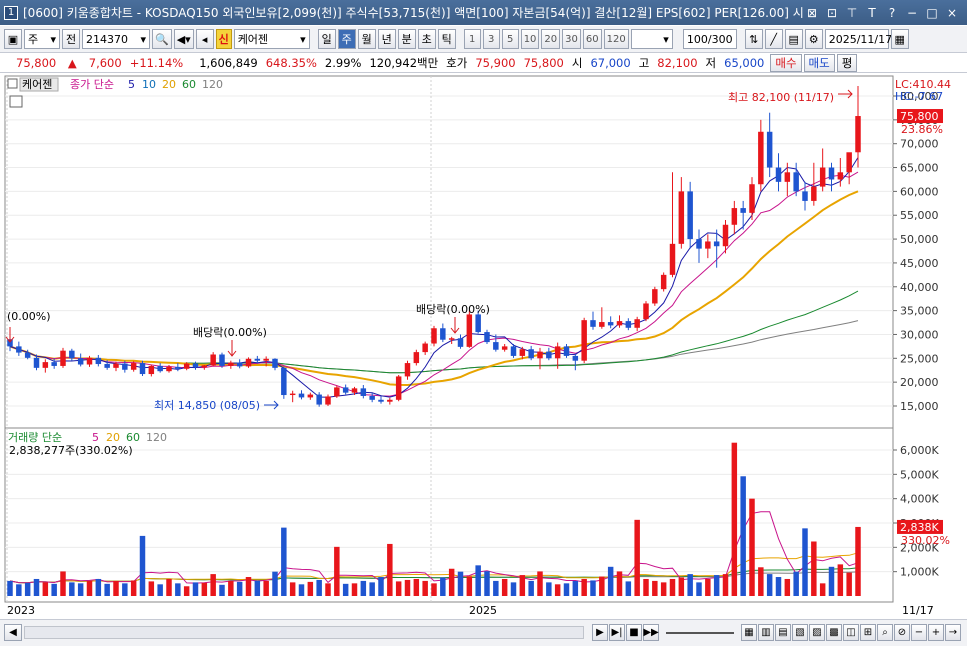 This screenshot has height=646, width=967. I want to click on help-icon: ?, so click(892, 13).